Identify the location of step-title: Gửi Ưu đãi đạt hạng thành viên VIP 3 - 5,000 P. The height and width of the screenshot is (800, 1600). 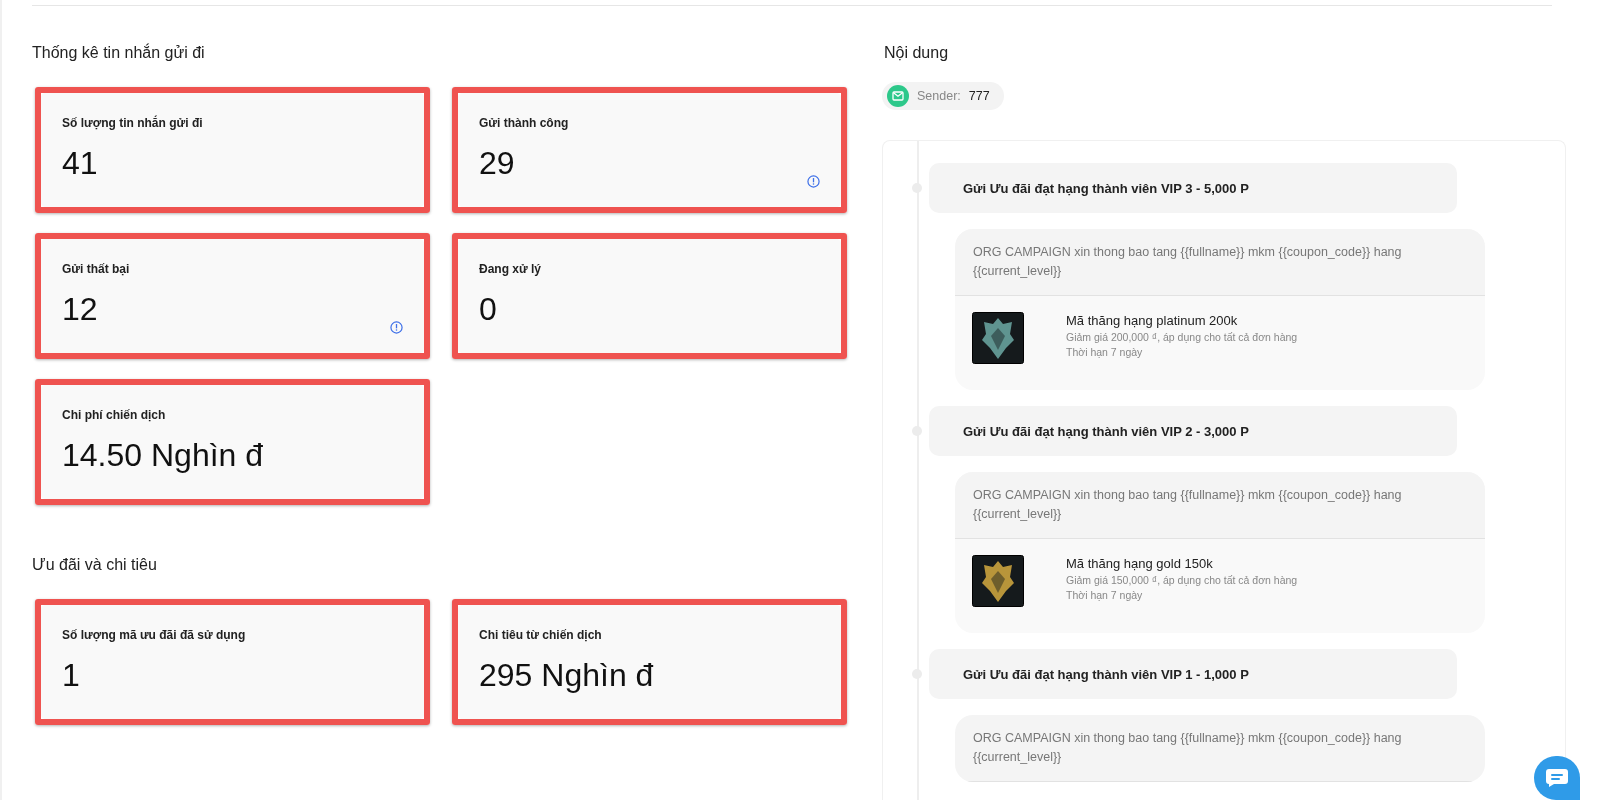
(1106, 188).